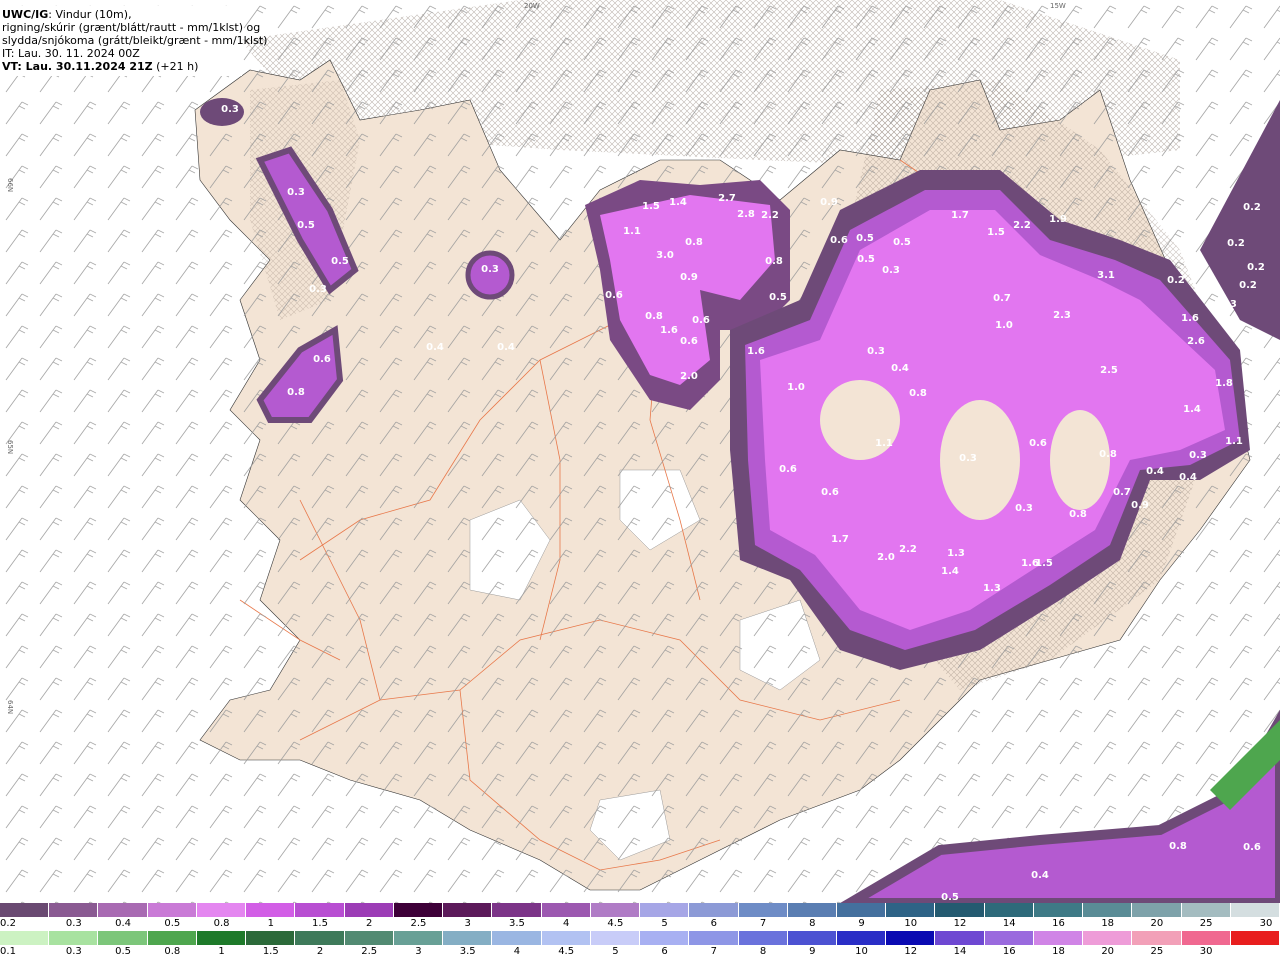  What do you see at coordinates (71, 53) in the screenshot?
I see `initial-time: IT: Lau. 30. 11. 2024 00Z` at bounding box center [71, 53].